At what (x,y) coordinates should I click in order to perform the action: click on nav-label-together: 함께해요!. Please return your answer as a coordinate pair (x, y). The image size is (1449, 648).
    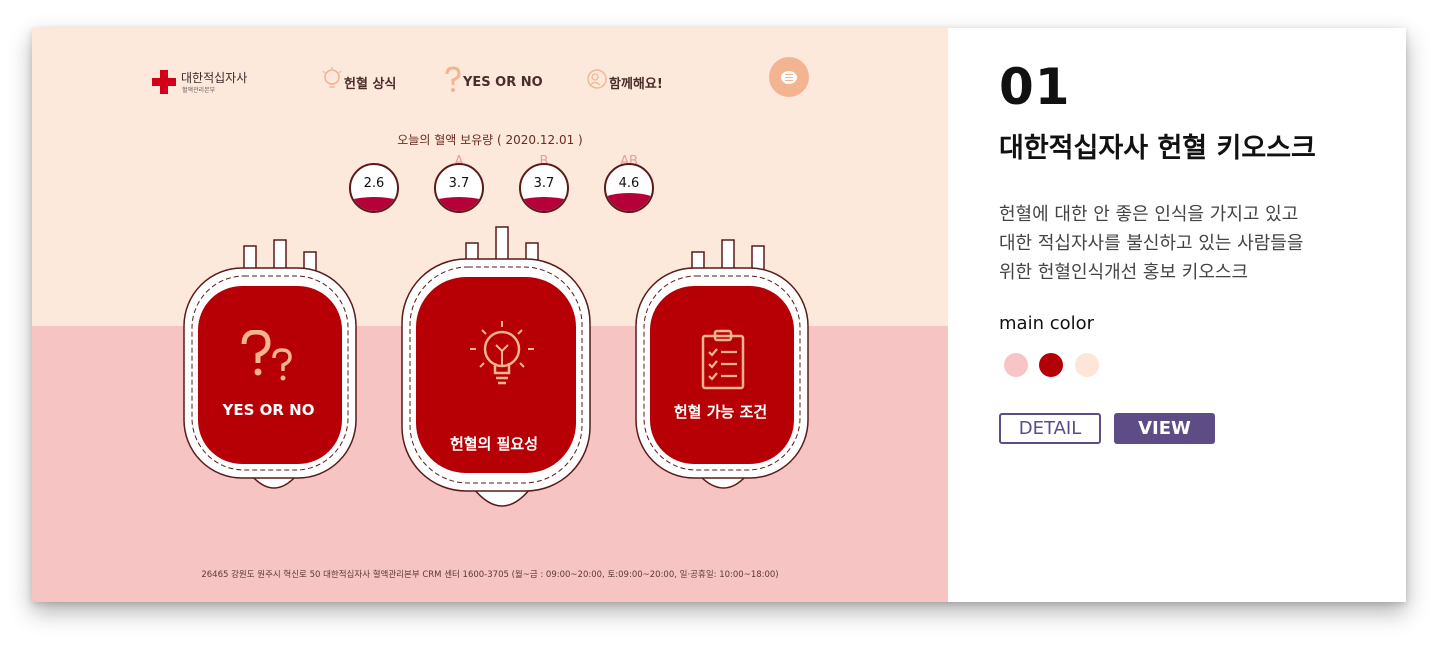
    Looking at the image, I should click on (636, 84).